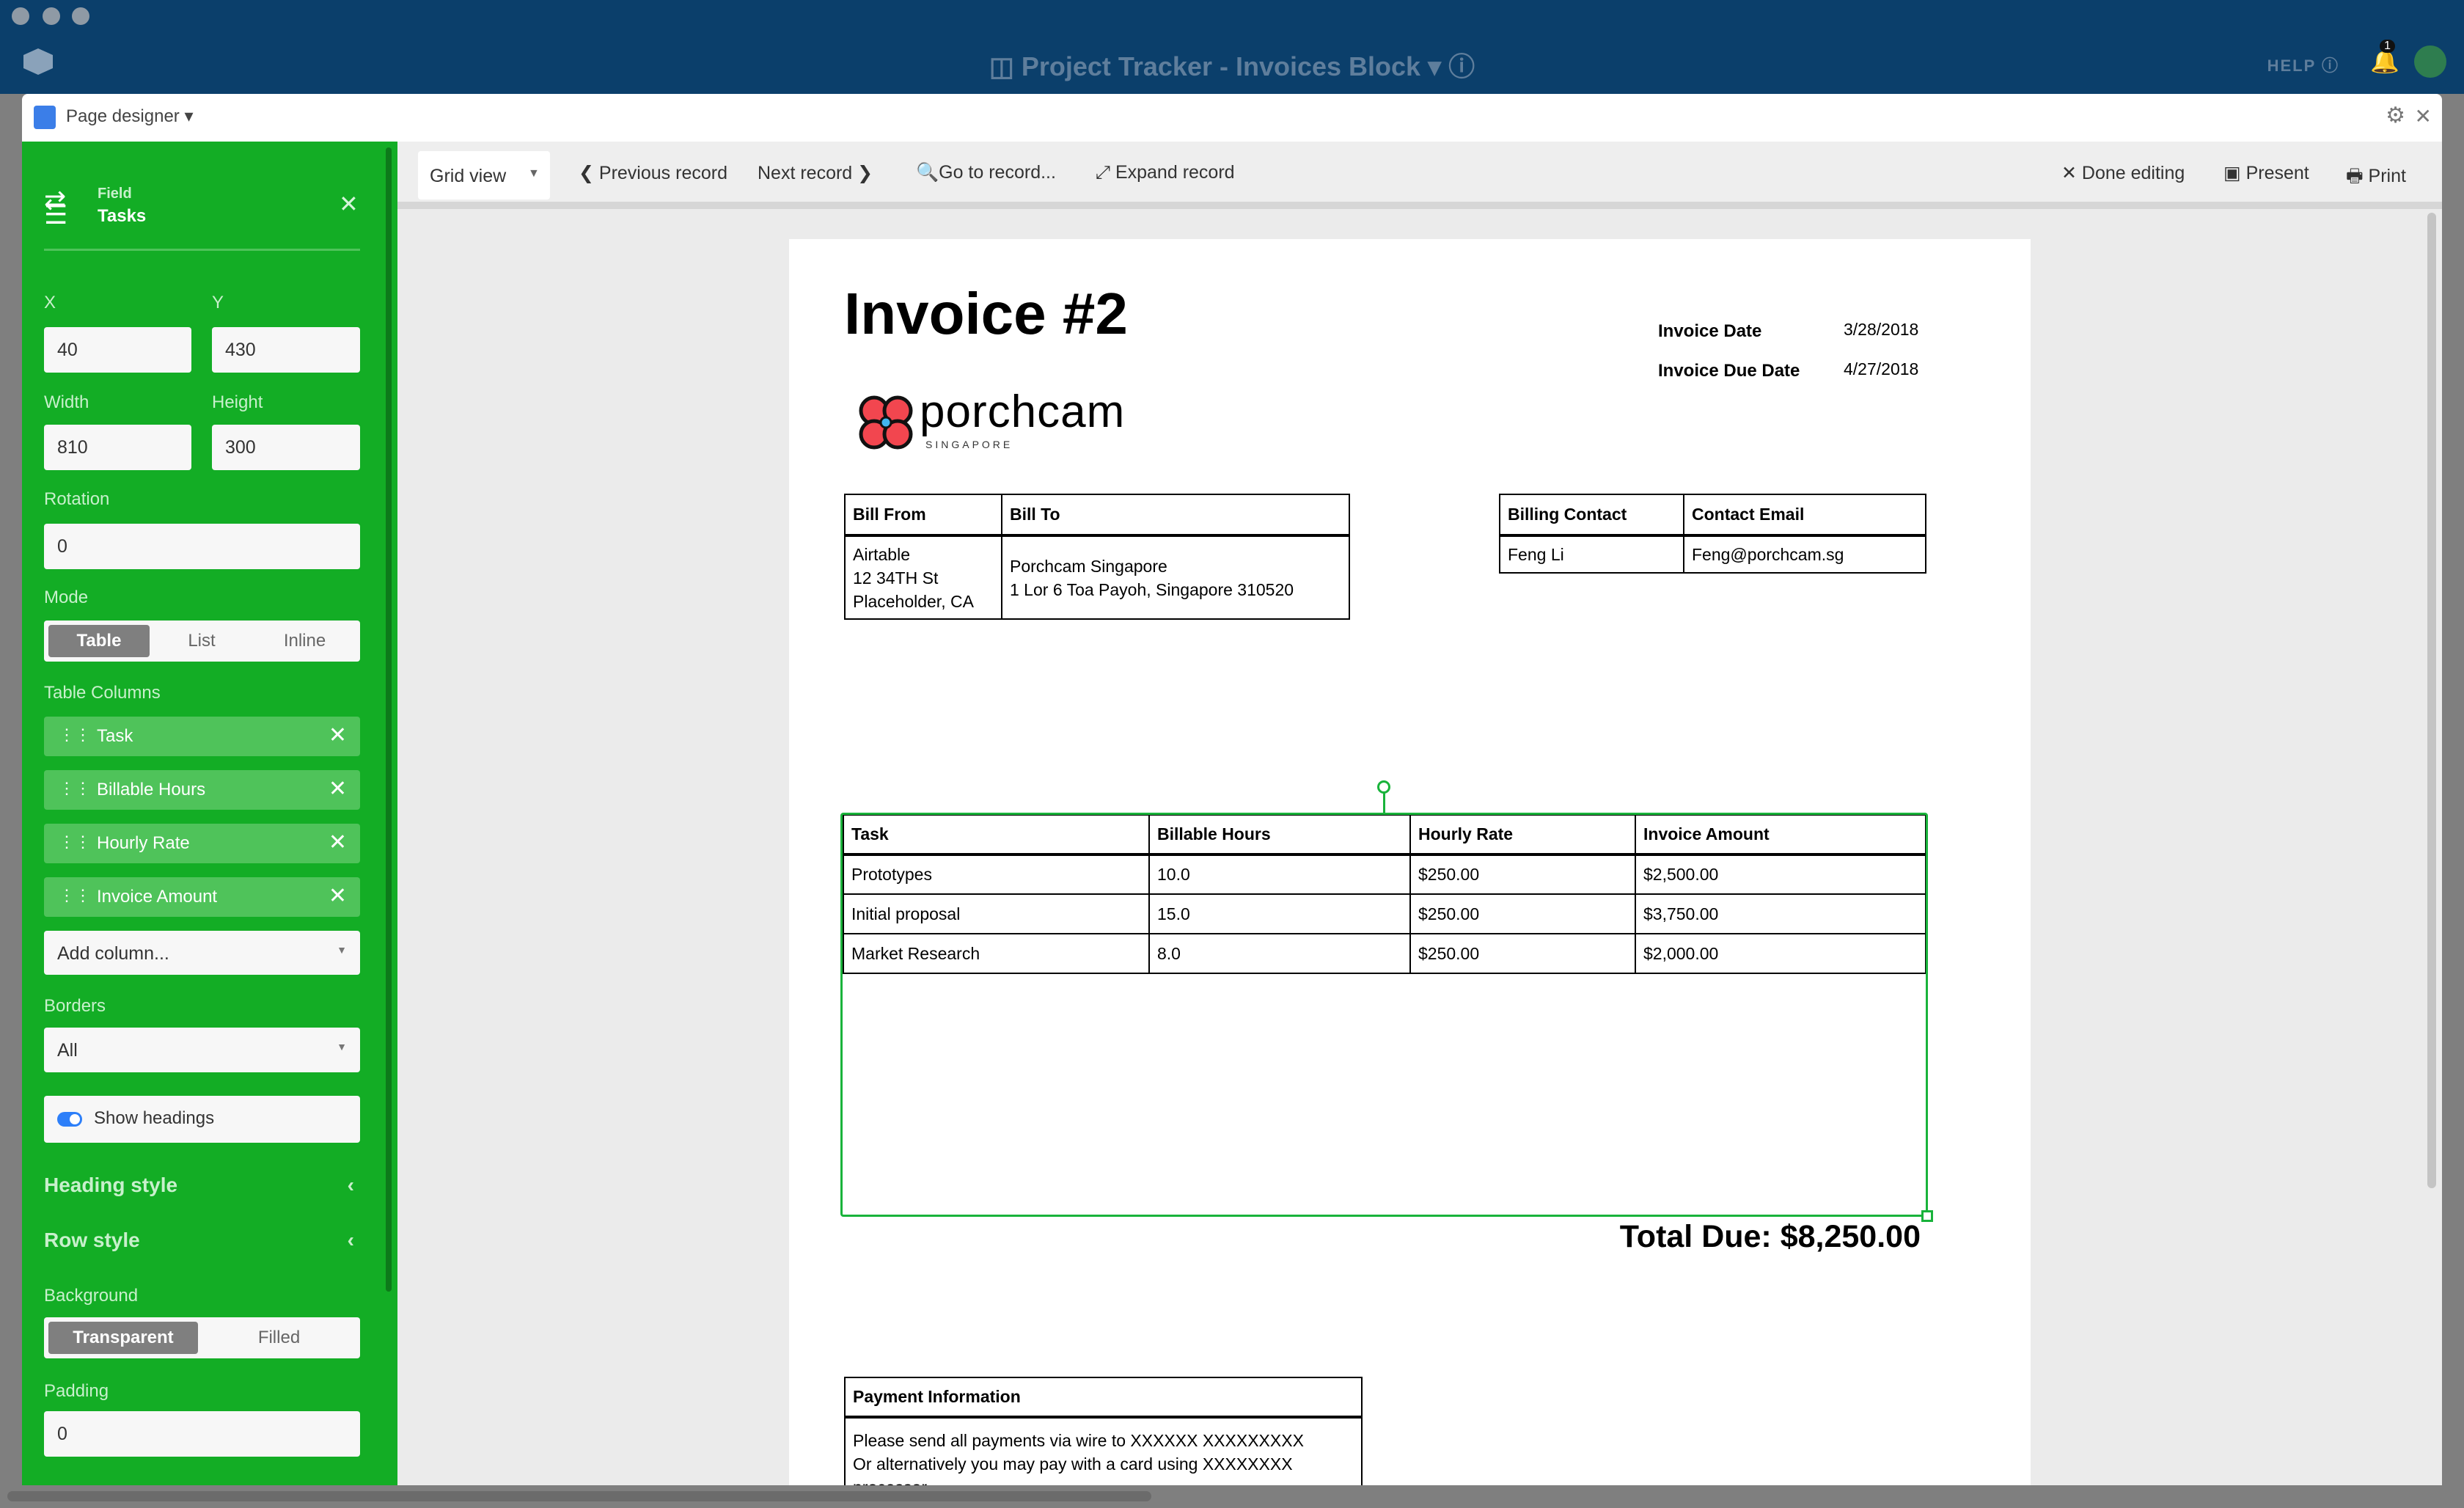  Describe the element at coordinates (1175, 172) in the screenshot. I see `expand-record-label: Expand record` at that location.